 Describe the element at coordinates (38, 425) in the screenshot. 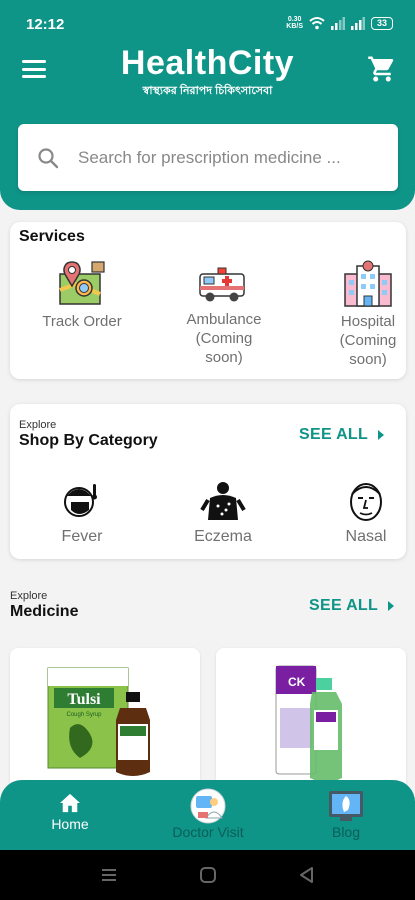

I see `explore-label: Explore` at that location.